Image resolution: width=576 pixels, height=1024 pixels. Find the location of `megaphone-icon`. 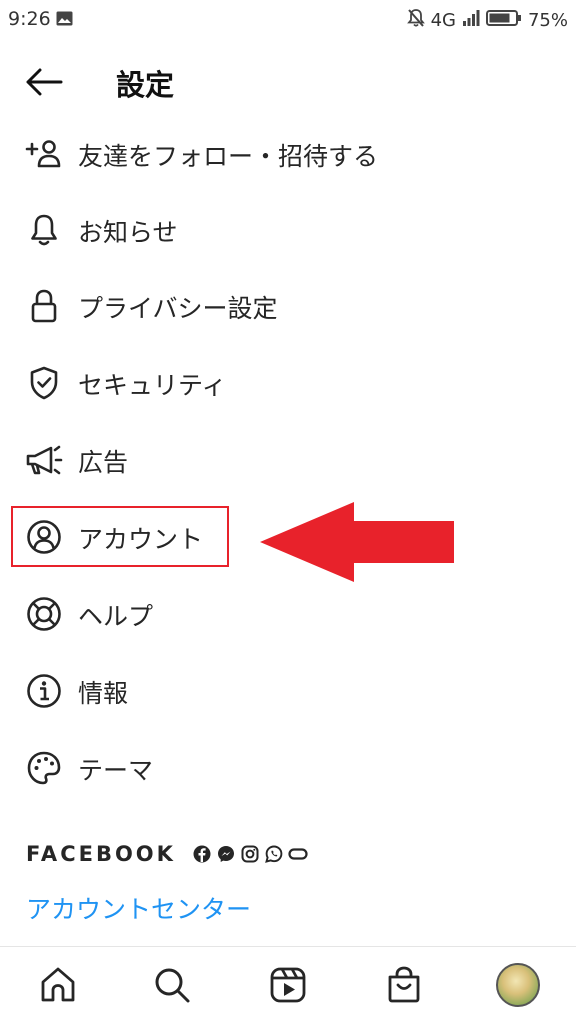

megaphone-icon is located at coordinates (44, 460).